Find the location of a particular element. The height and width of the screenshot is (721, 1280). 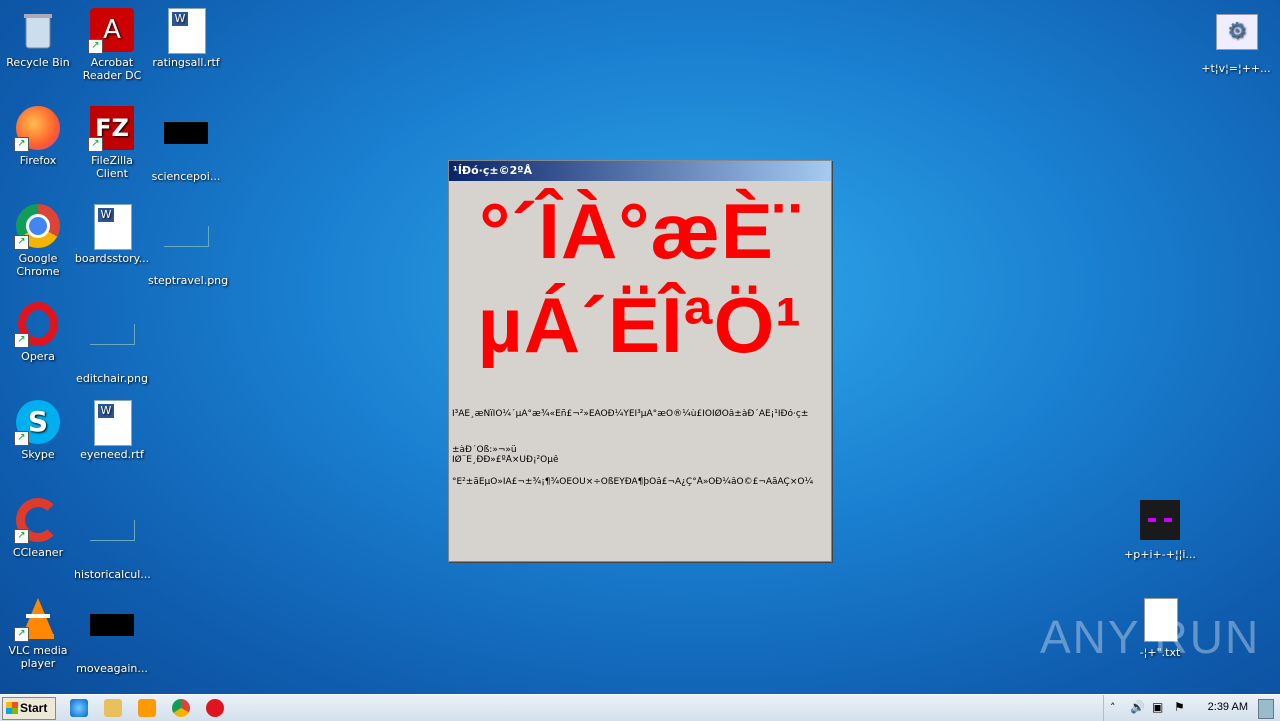

vlc-player-icon: ↗ VLC media player is located at coordinates (38, 633).